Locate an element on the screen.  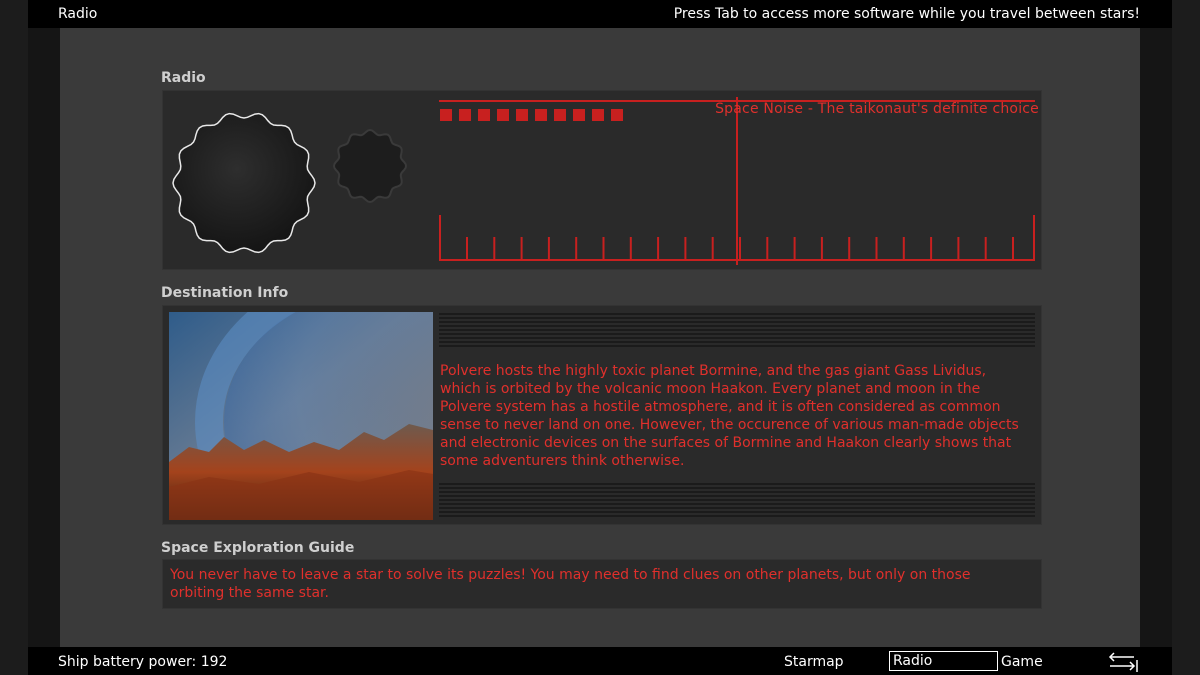
radio-knobs is located at coordinates (290, 183).